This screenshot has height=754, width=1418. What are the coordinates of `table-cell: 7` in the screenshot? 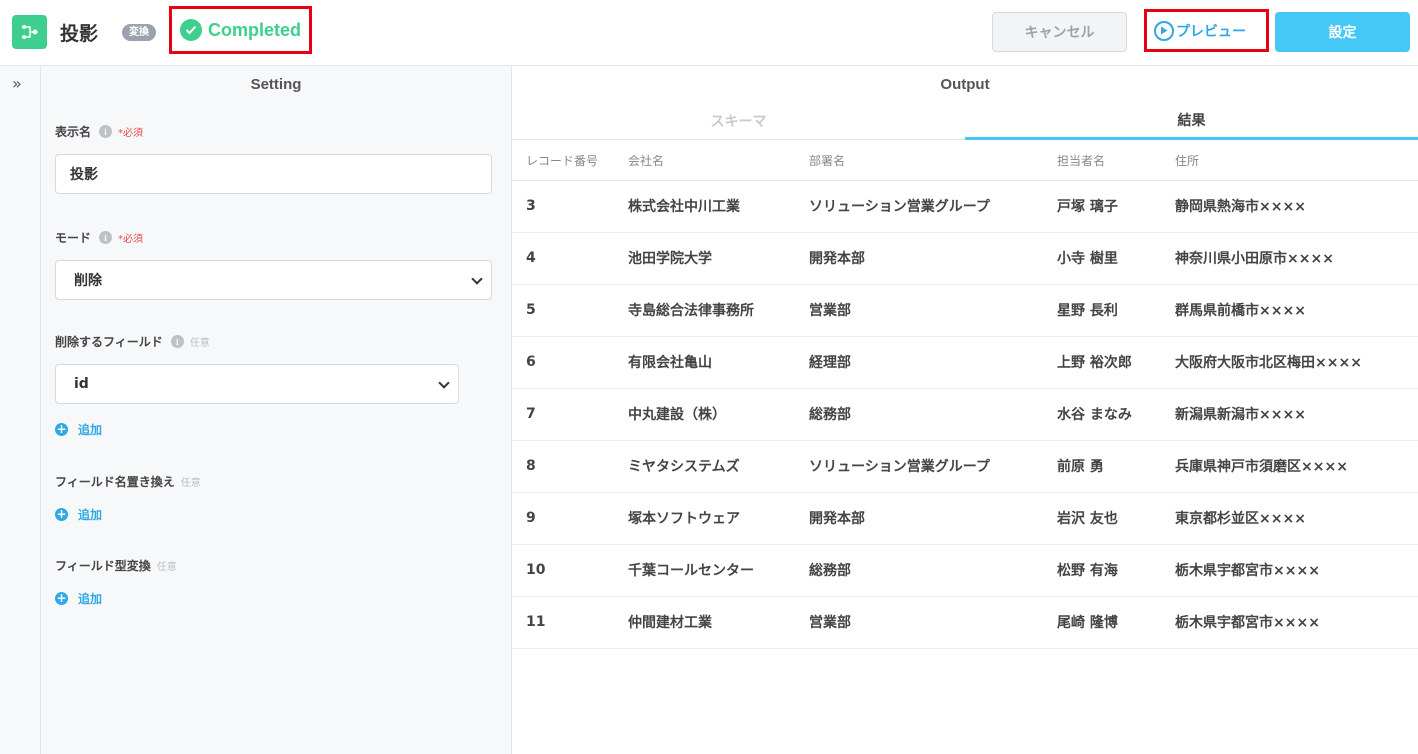 It's located at (570, 414).